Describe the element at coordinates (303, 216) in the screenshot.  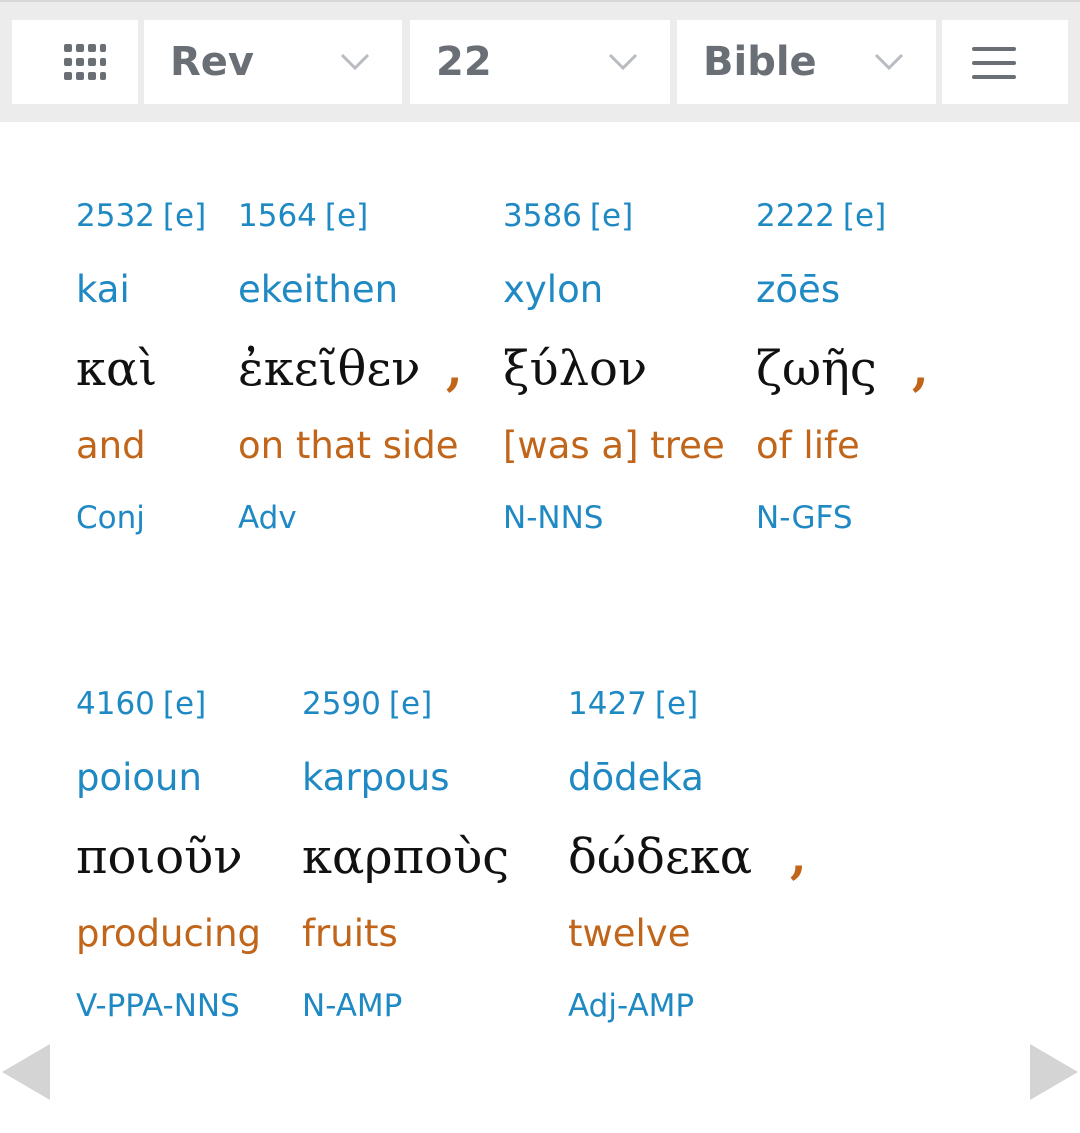
I see `strongs-link: 1564 [e]` at that location.